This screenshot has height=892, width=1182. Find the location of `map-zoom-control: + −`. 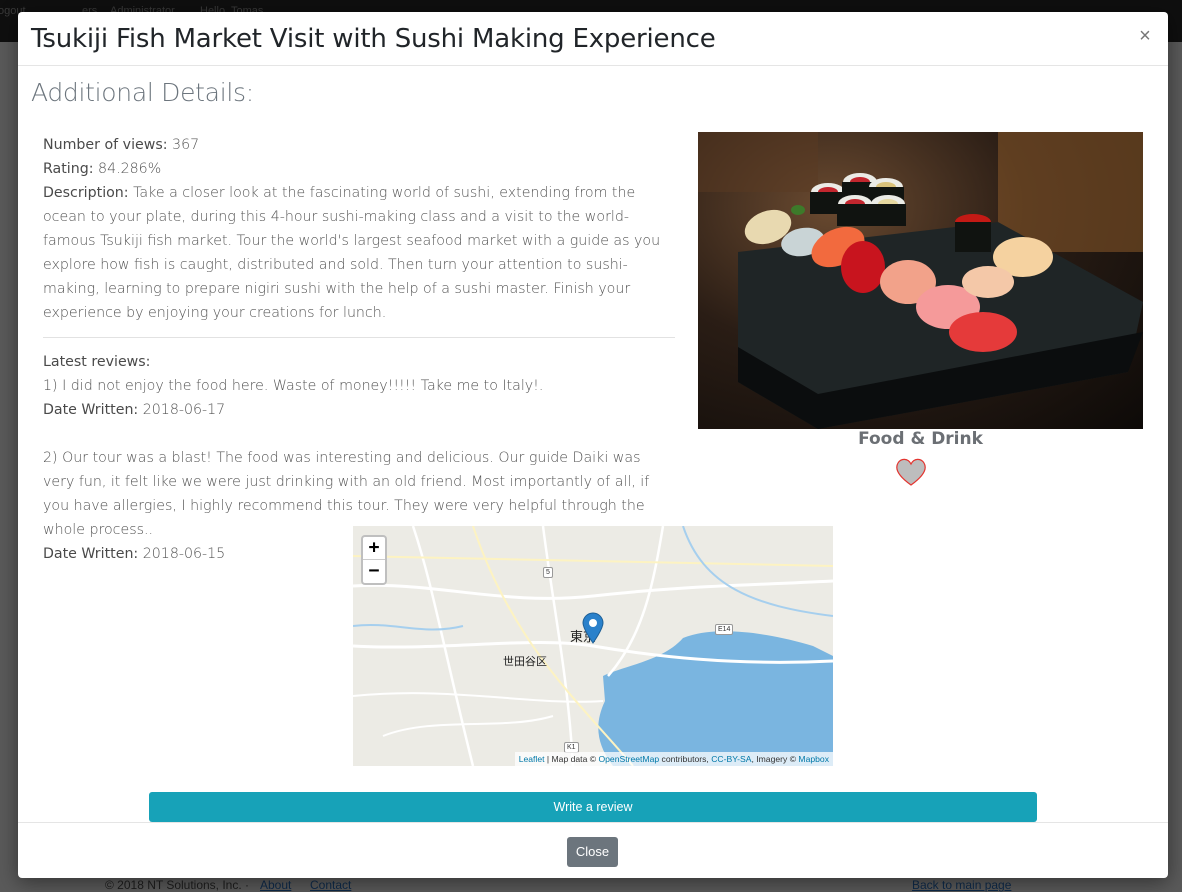

map-zoom-control: + − is located at coordinates (374, 560).